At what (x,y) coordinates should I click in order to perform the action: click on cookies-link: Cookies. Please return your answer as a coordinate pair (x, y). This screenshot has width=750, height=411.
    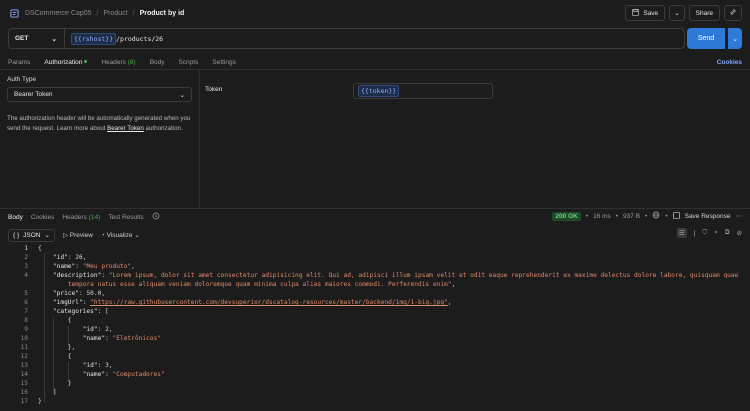
    Looking at the image, I should click on (729, 62).